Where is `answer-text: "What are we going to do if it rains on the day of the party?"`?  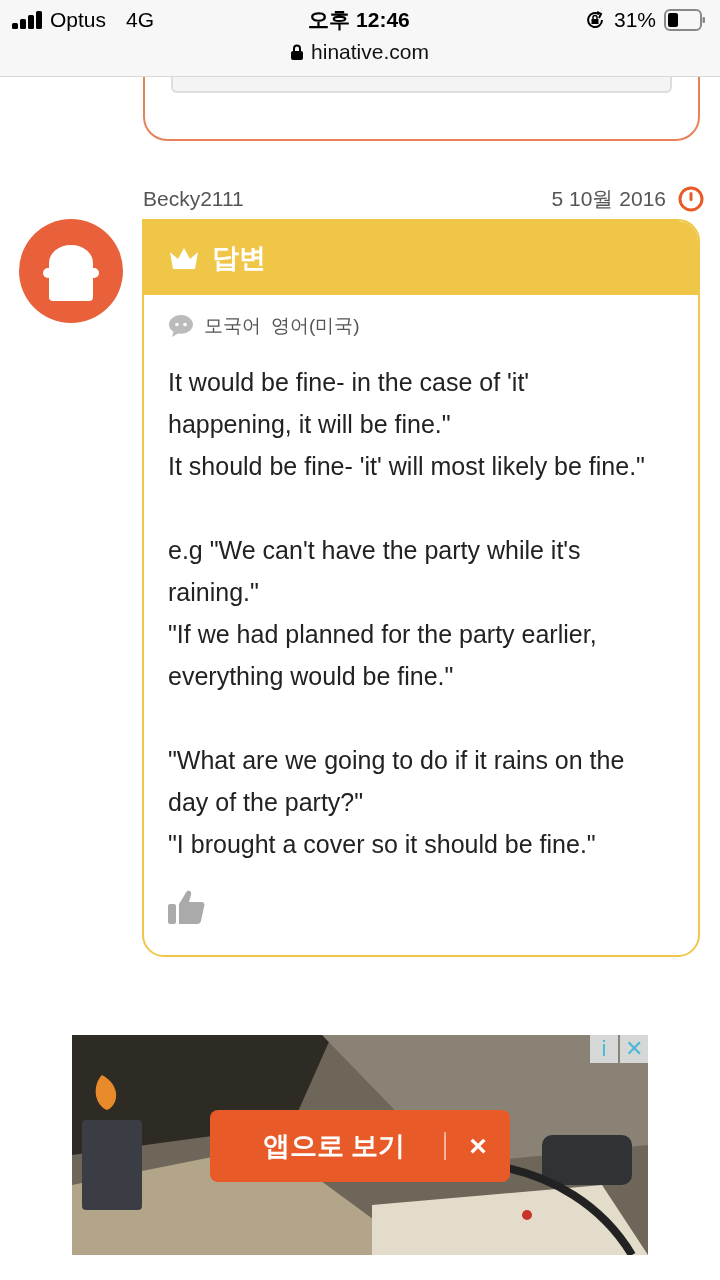 answer-text: "What are we going to do if it rains on the day of the party?" is located at coordinates (397, 781).